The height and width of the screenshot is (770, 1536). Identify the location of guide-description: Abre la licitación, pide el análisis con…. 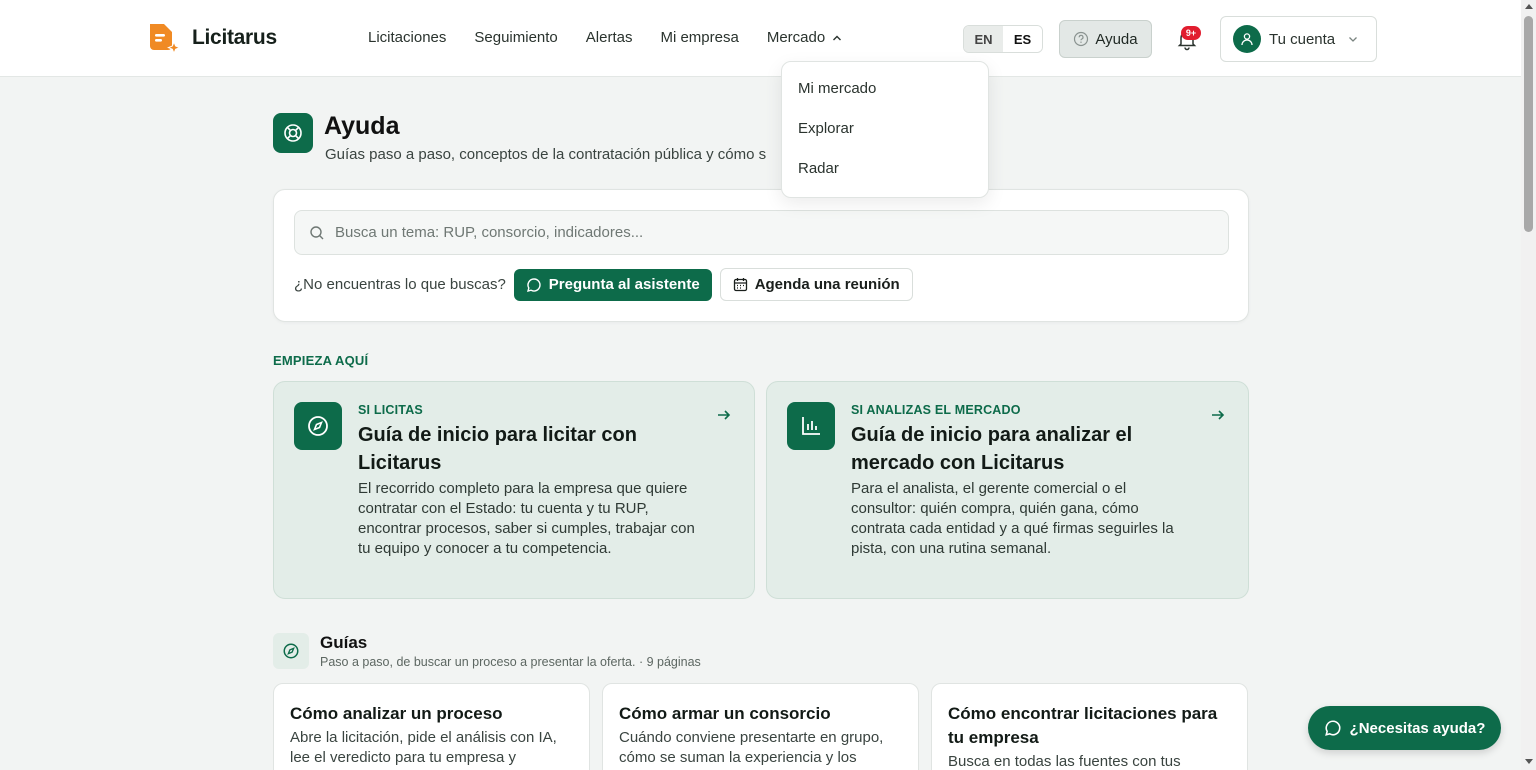
(423, 747).